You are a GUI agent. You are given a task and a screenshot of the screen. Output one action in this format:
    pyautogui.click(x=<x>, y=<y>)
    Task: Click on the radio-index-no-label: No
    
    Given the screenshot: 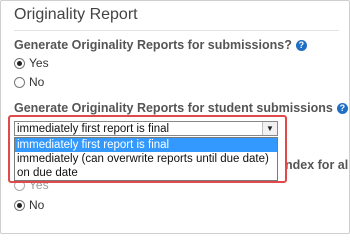 What is the action you would take?
    pyautogui.click(x=37, y=205)
    